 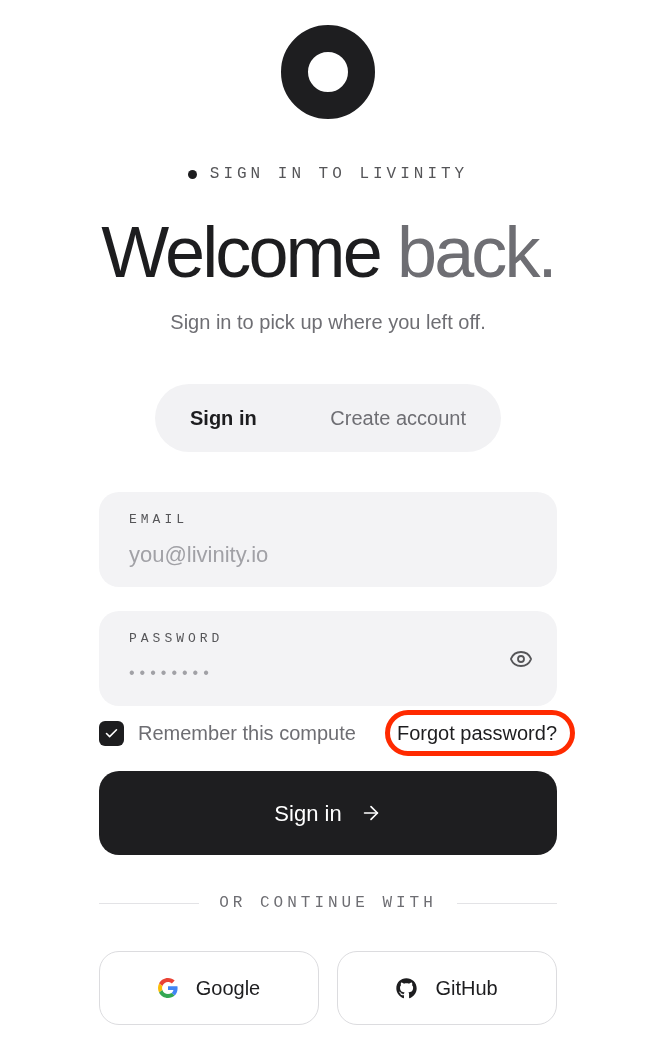 What do you see at coordinates (209, 988) in the screenshot?
I see `google-button: Google` at bounding box center [209, 988].